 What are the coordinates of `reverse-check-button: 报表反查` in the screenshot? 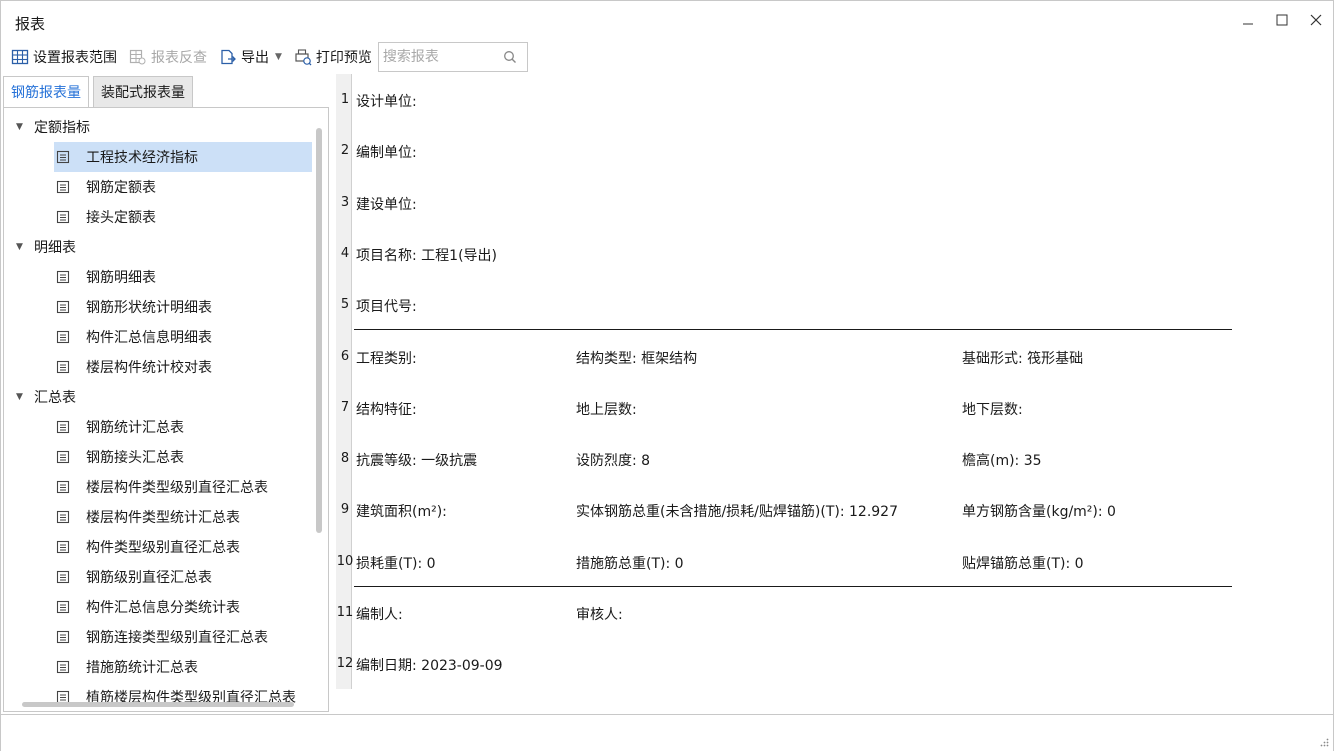 It's located at (168, 57).